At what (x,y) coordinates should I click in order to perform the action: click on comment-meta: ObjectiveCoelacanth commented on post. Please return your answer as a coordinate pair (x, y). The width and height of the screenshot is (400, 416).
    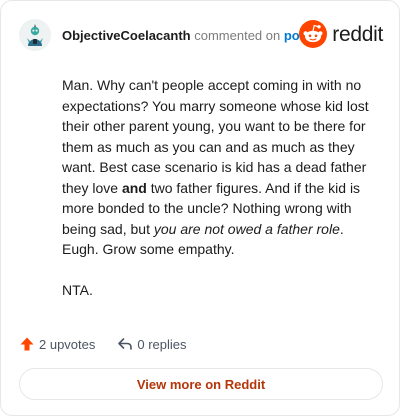
    Looking at the image, I should click on (186, 35).